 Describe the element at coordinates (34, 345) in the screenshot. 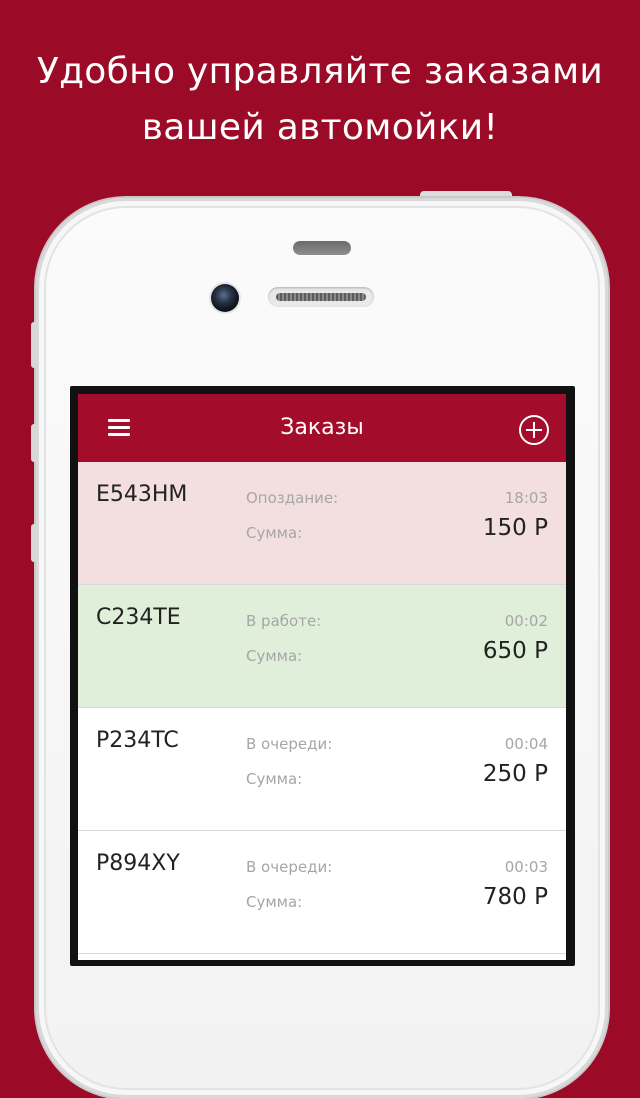

I see `phone-mute-switch` at that location.